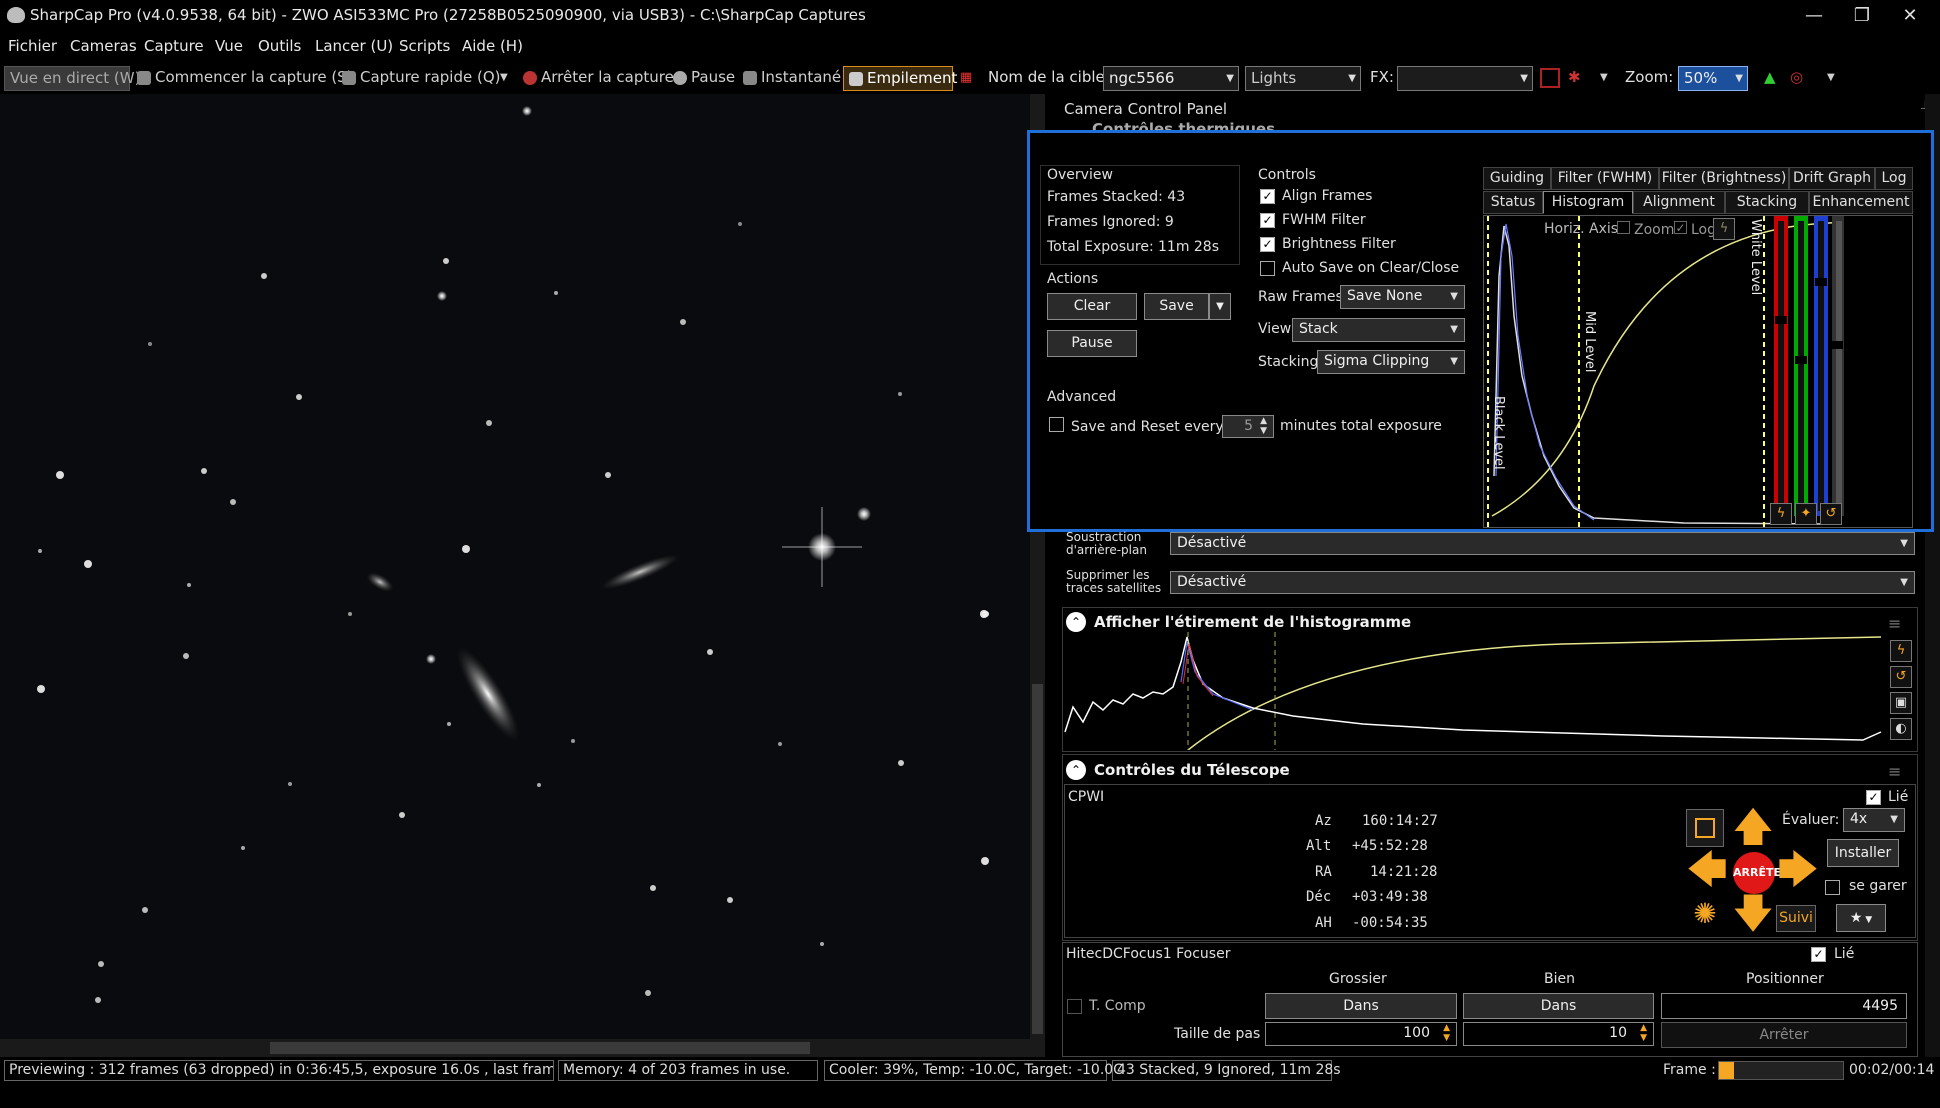 The width and height of the screenshot is (1940, 1108). What do you see at coordinates (1092, 306) in the screenshot?
I see `clear-button: Clear` at bounding box center [1092, 306].